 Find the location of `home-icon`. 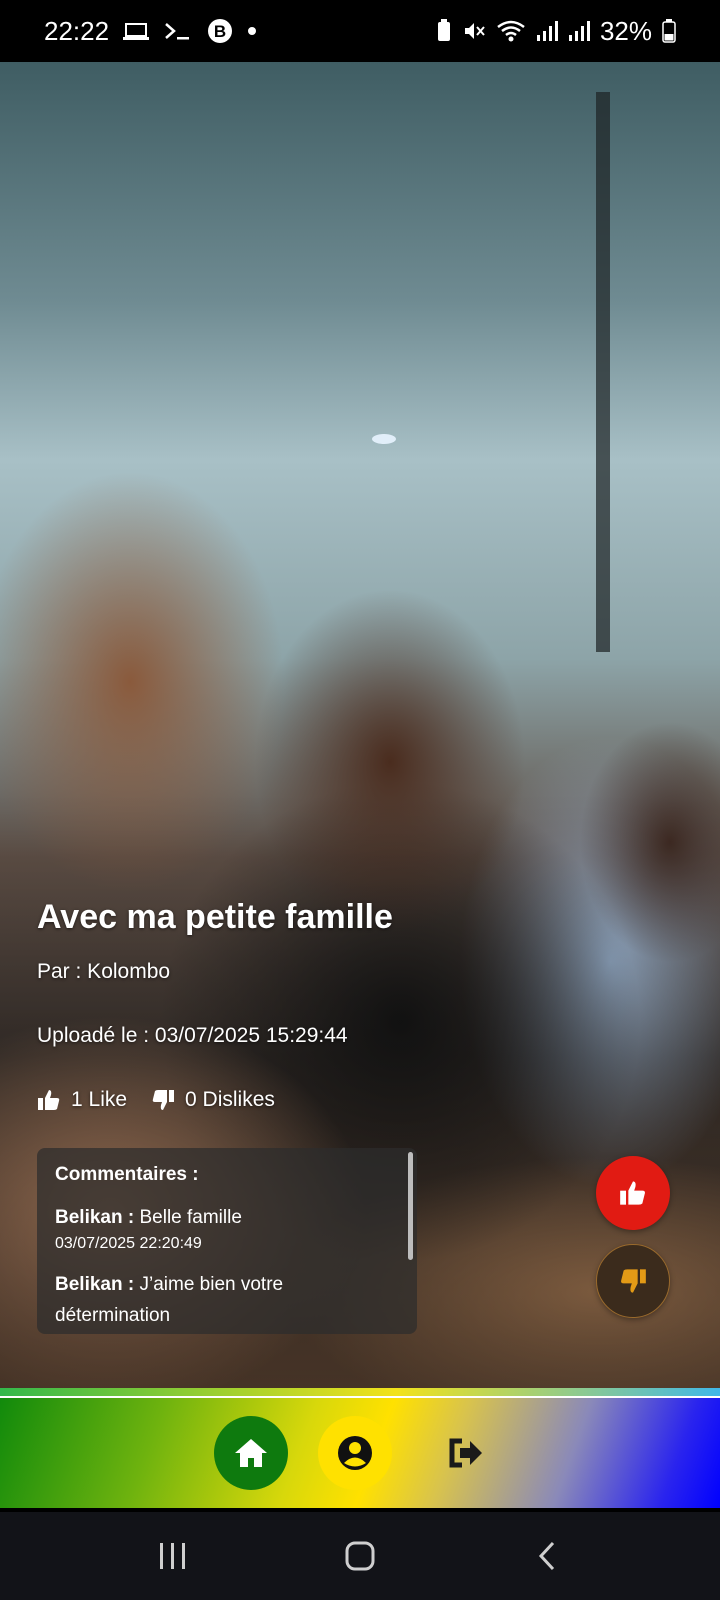

home-icon is located at coordinates (251, 1453).